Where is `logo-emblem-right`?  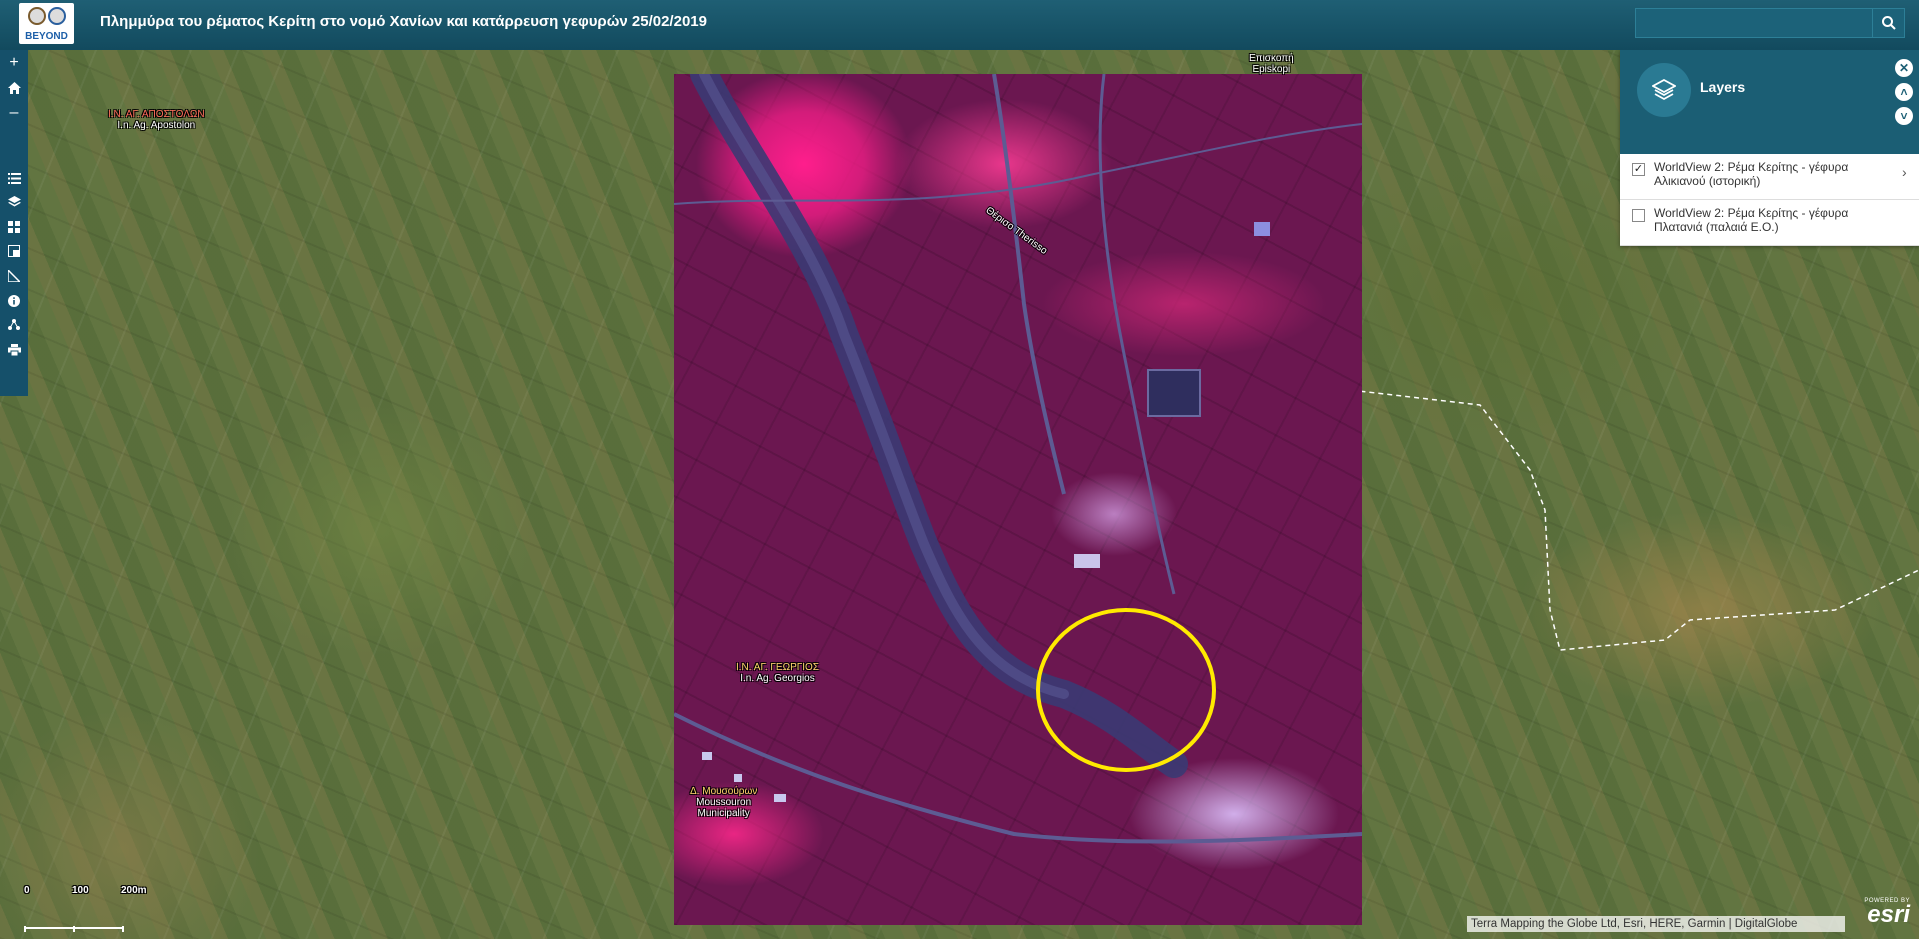
logo-emblem-right is located at coordinates (57, 16).